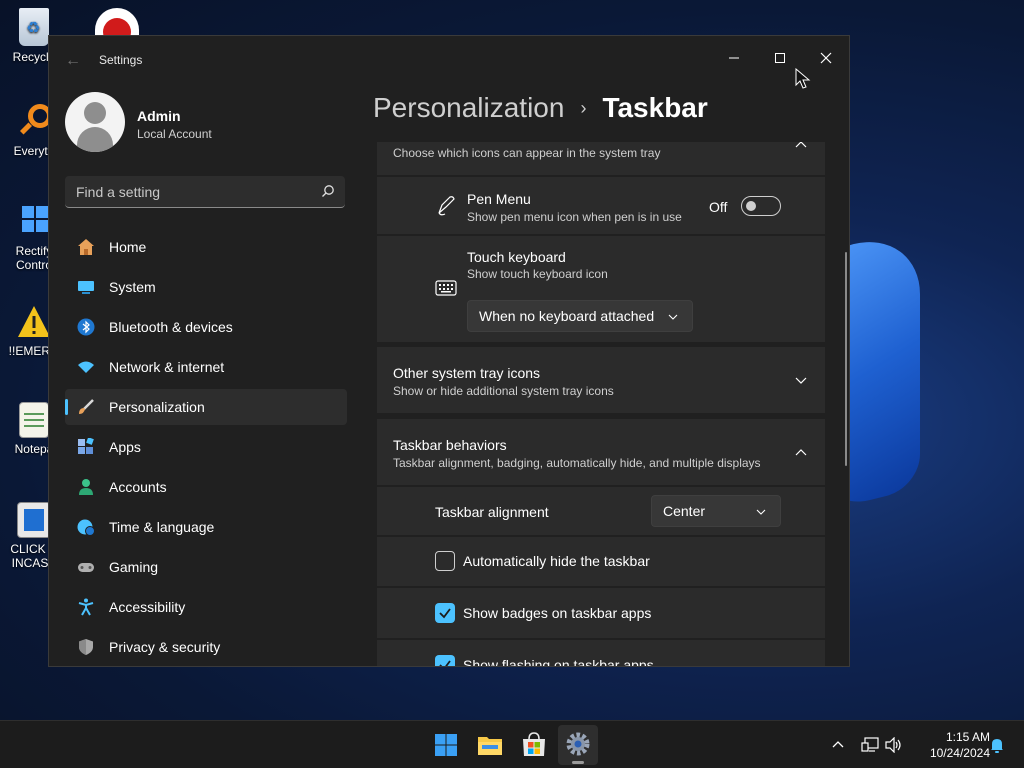 This screenshot has height=768, width=1024. Describe the element at coordinates (162, 527) in the screenshot. I see `sidebar-item-label: Time & language` at that location.